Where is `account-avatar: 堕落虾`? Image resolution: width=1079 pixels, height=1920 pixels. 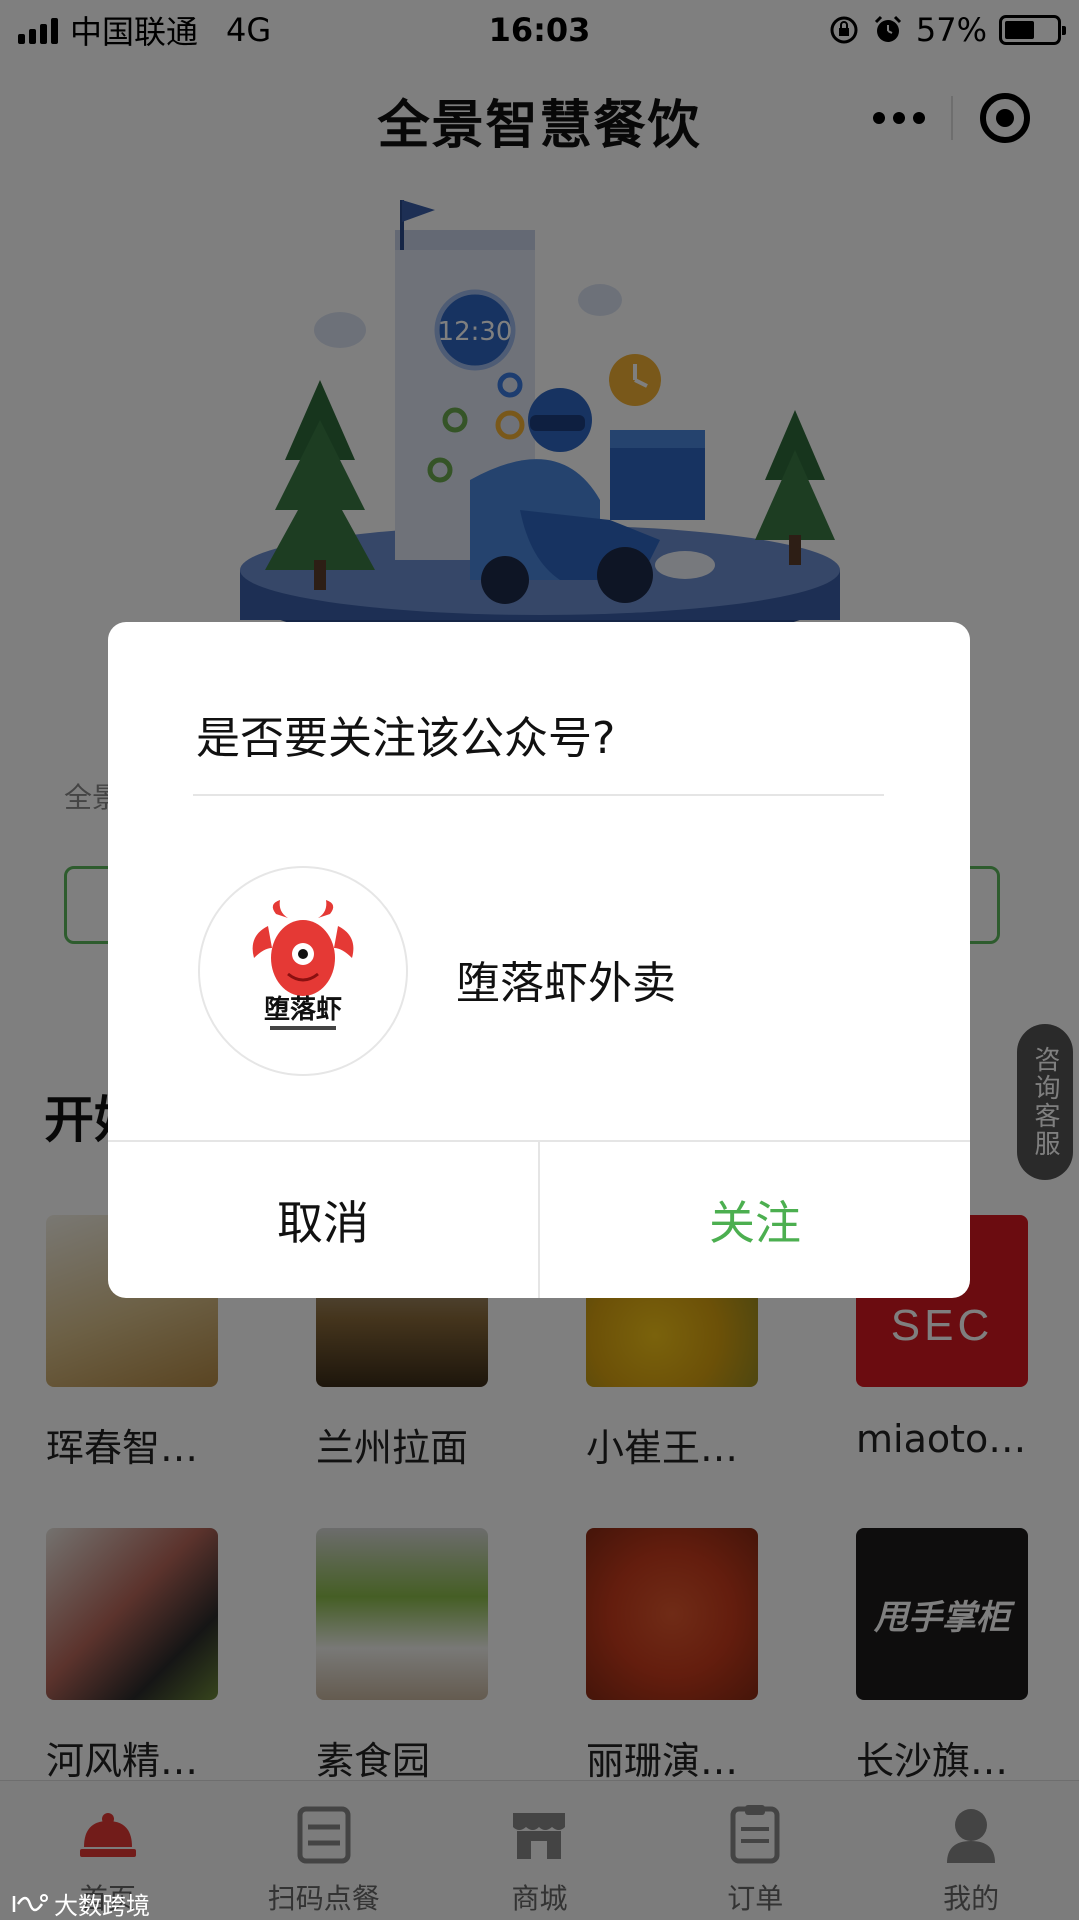 account-avatar: 堕落虾 is located at coordinates (303, 971).